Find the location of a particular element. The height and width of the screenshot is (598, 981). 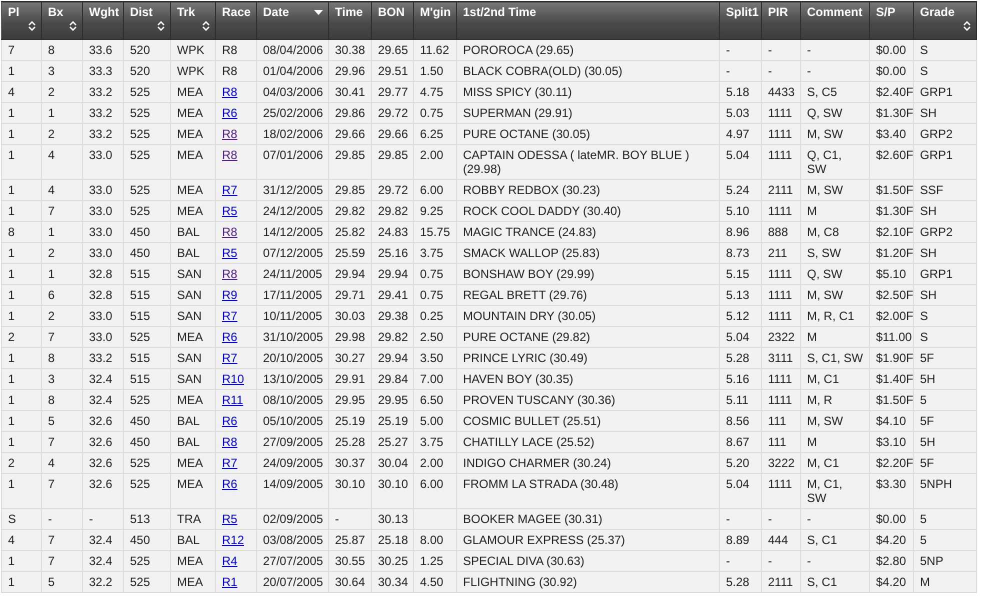

table-cell: 5.10 is located at coordinates (741, 211).